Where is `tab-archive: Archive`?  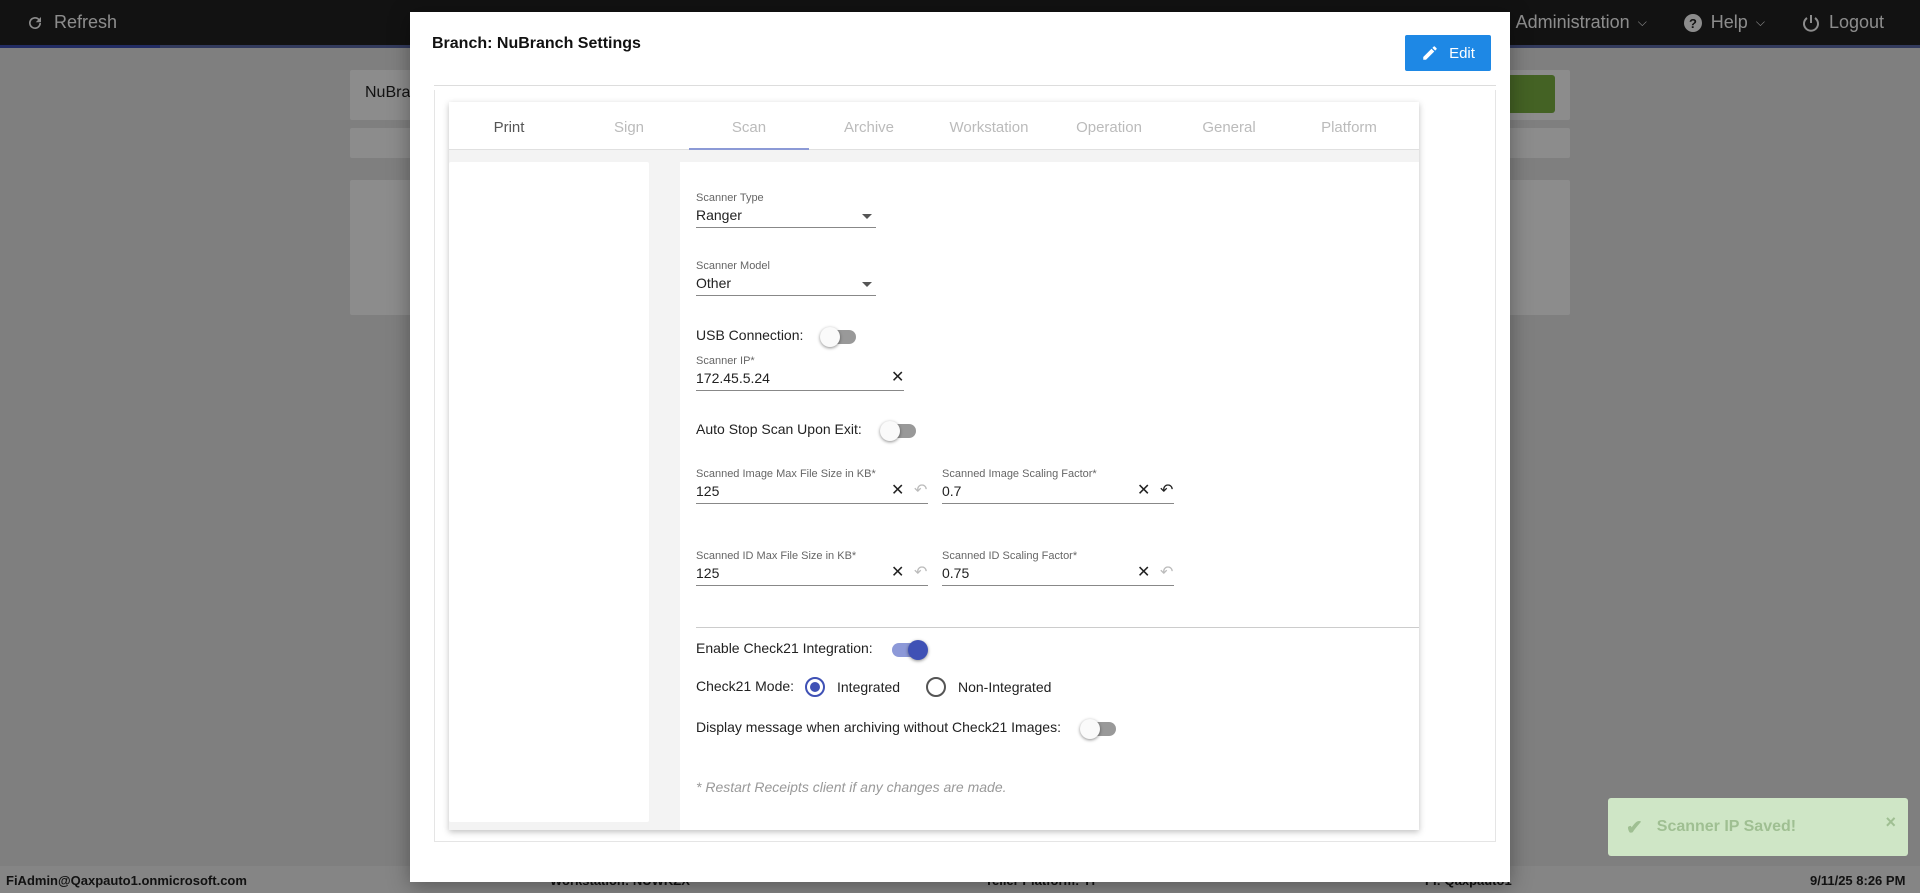 tab-archive: Archive is located at coordinates (869, 125).